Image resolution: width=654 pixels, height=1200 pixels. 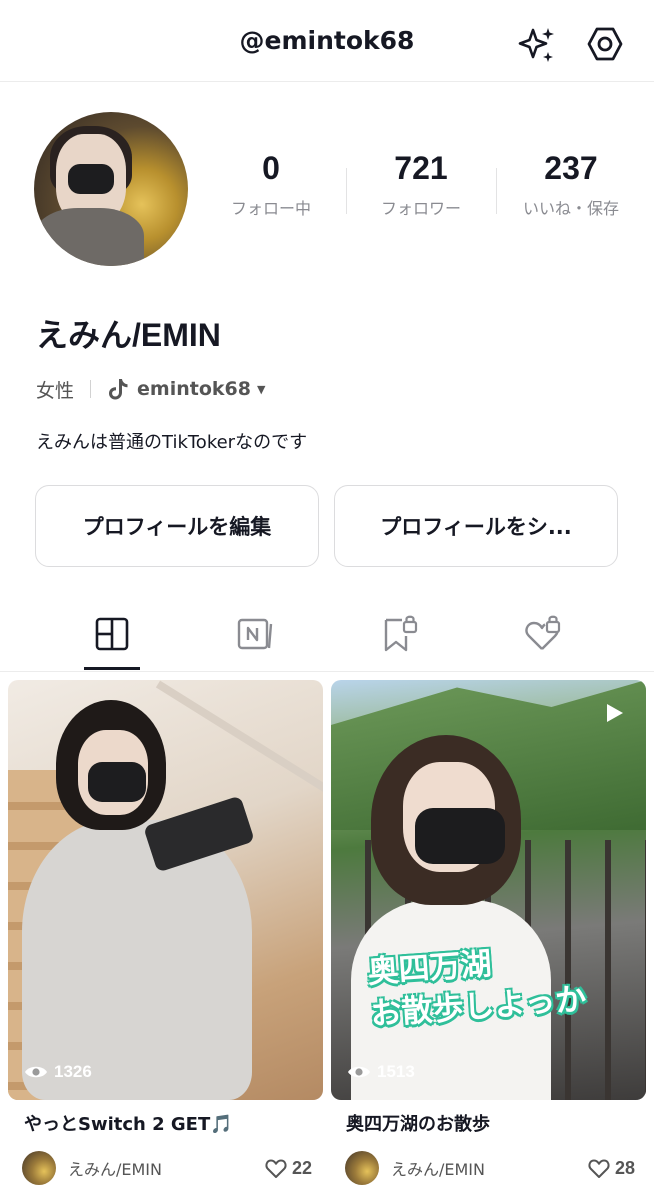 I want to click on post-author-row-1: えみん/EMIN 22, so click(x=167, y=1168).